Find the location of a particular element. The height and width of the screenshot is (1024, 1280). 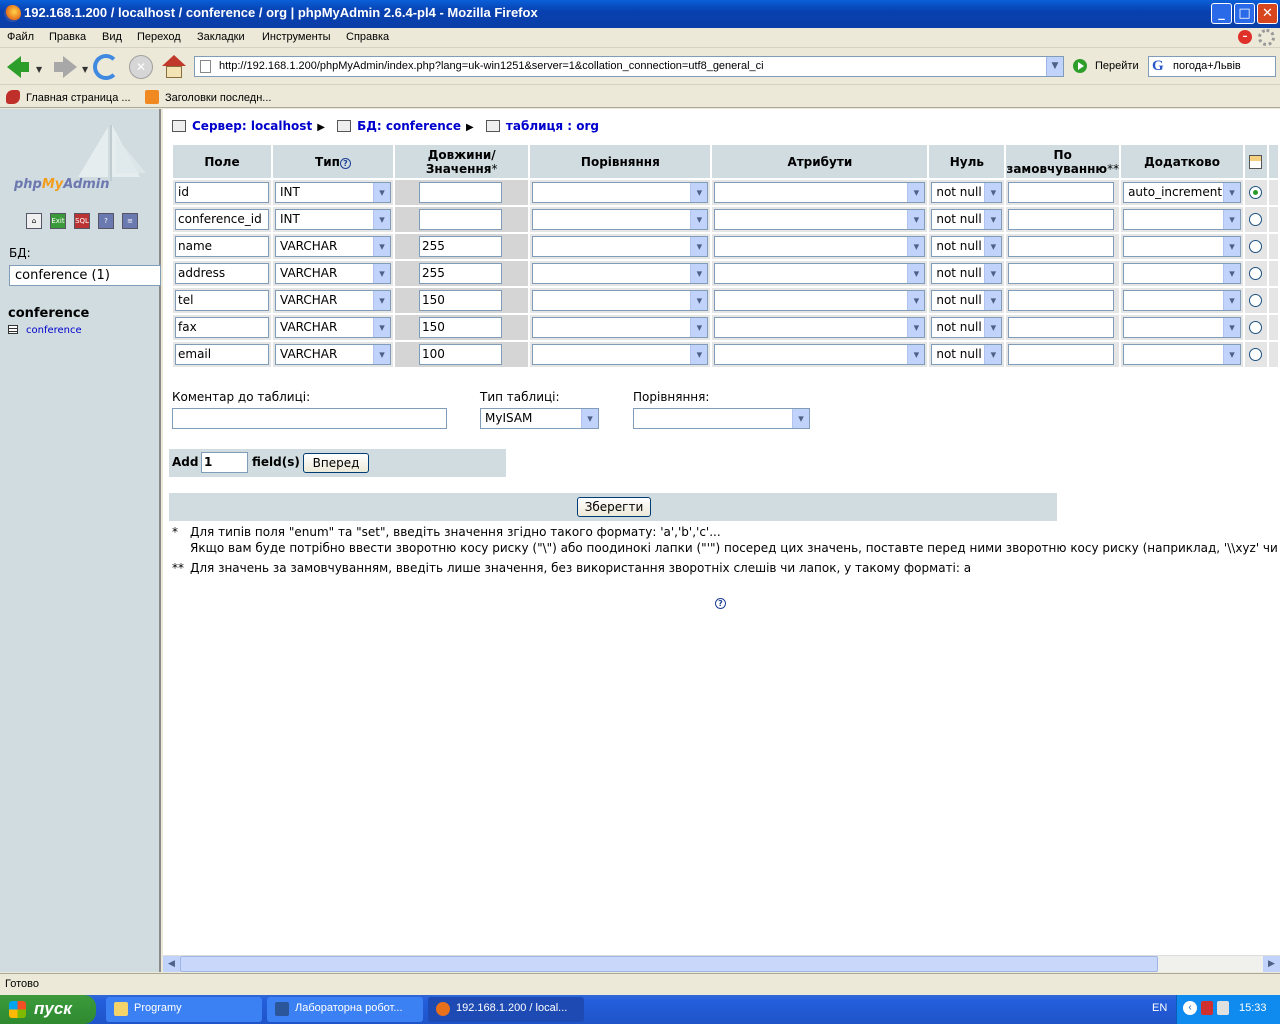

menu-view: Вид is located at coordinates (112, 37).